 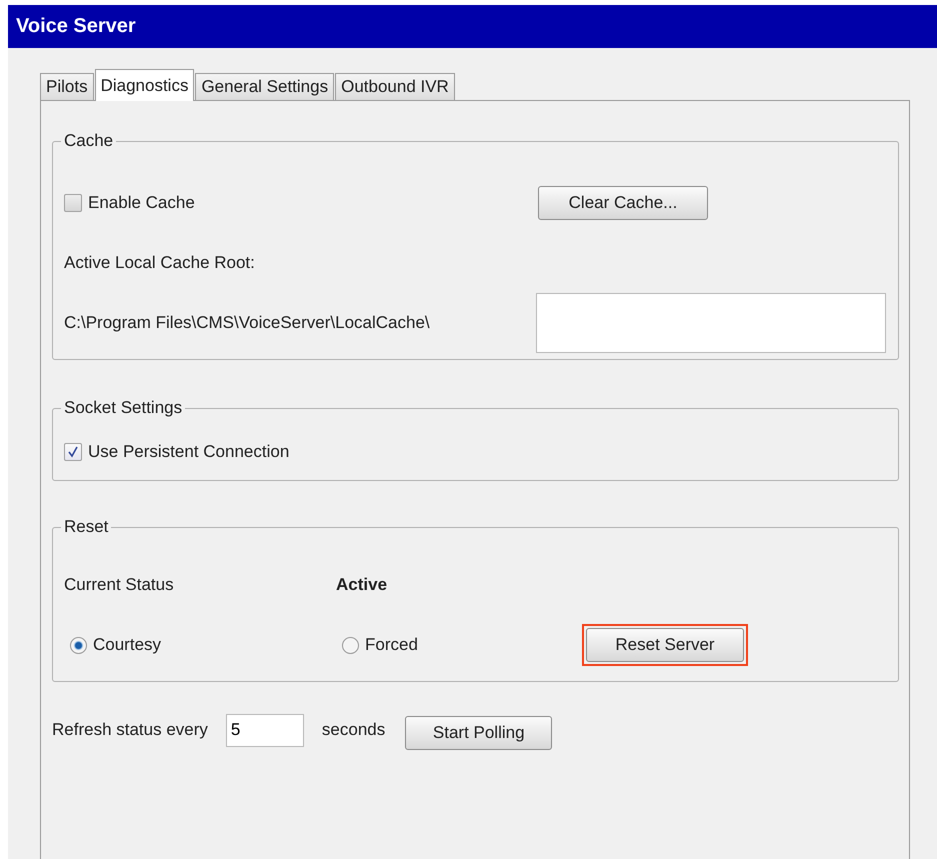 I want to click on start-polling-button: Start Polling, so click(x=478, y=733).